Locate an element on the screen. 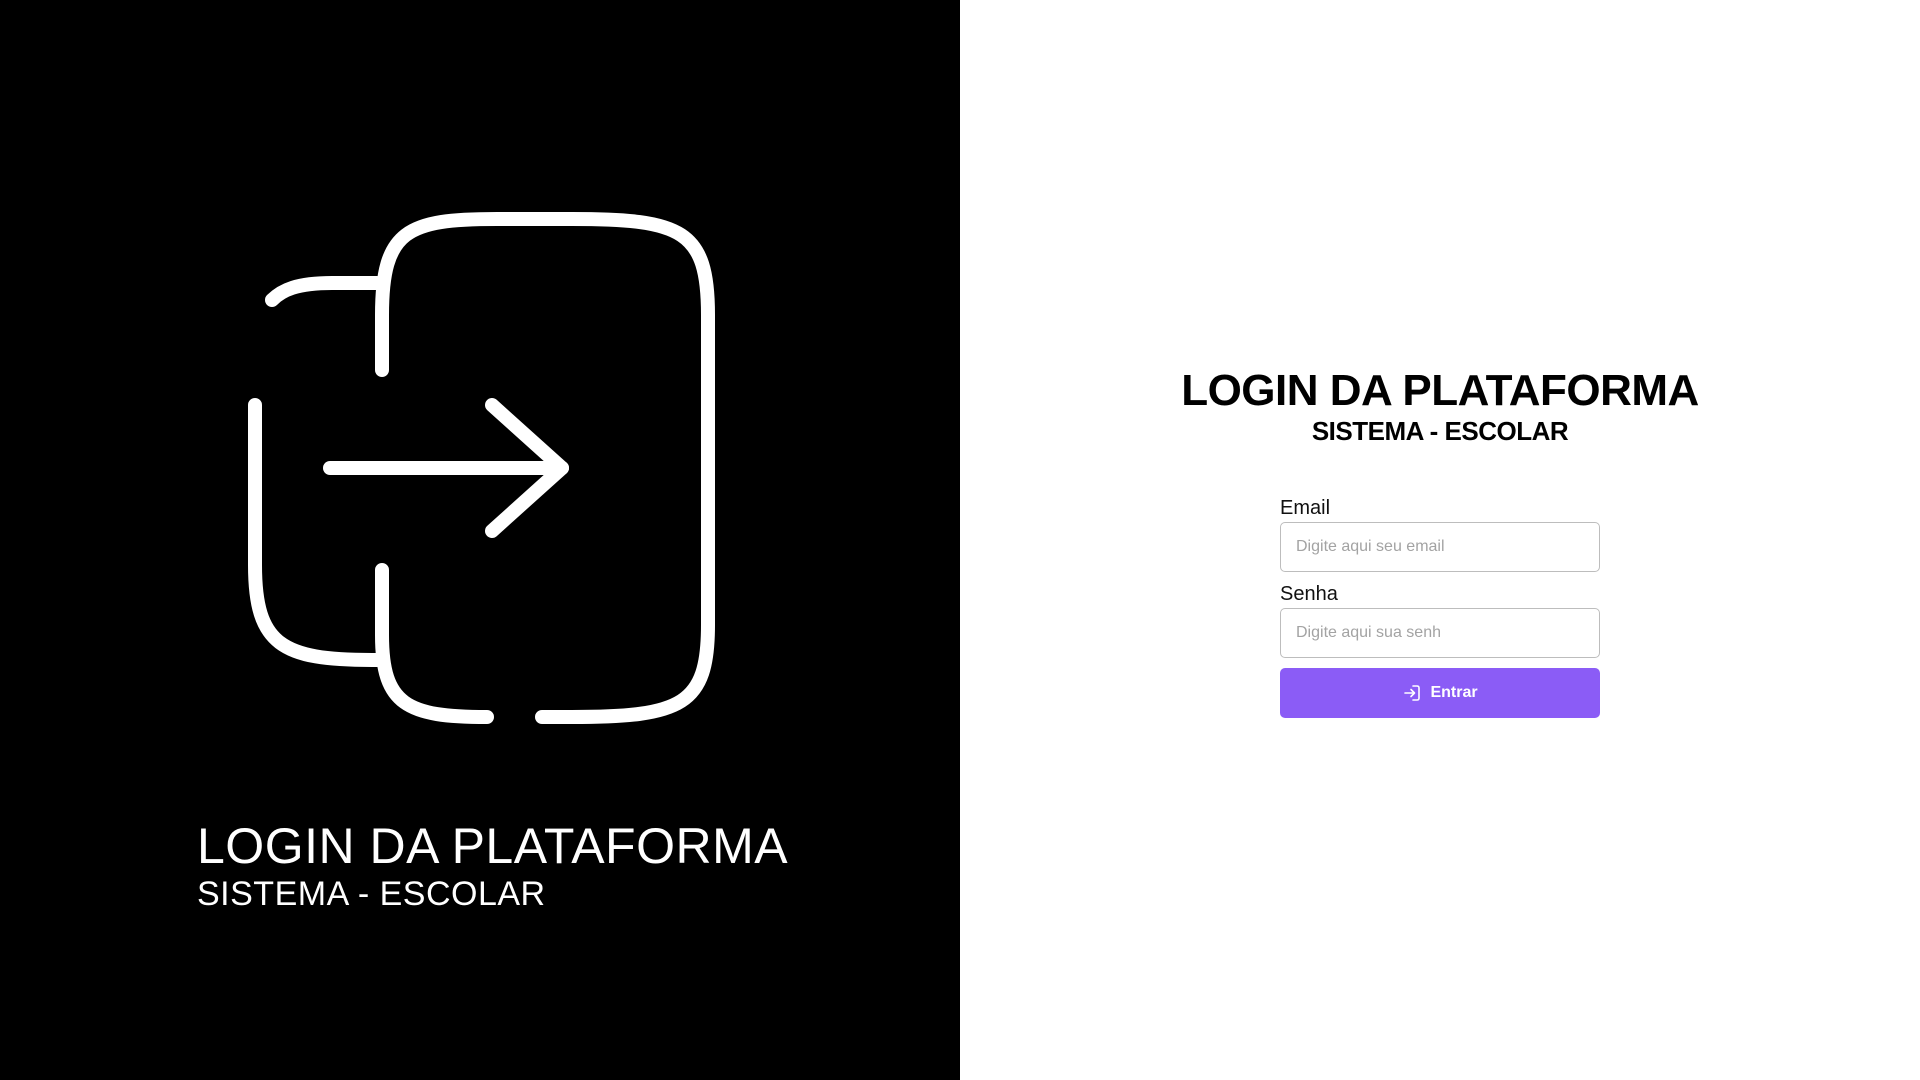 Image resolution: width=1920 pixels, height=1080 pixels. email-field-group: Email is located at coordinates (1440, 534).